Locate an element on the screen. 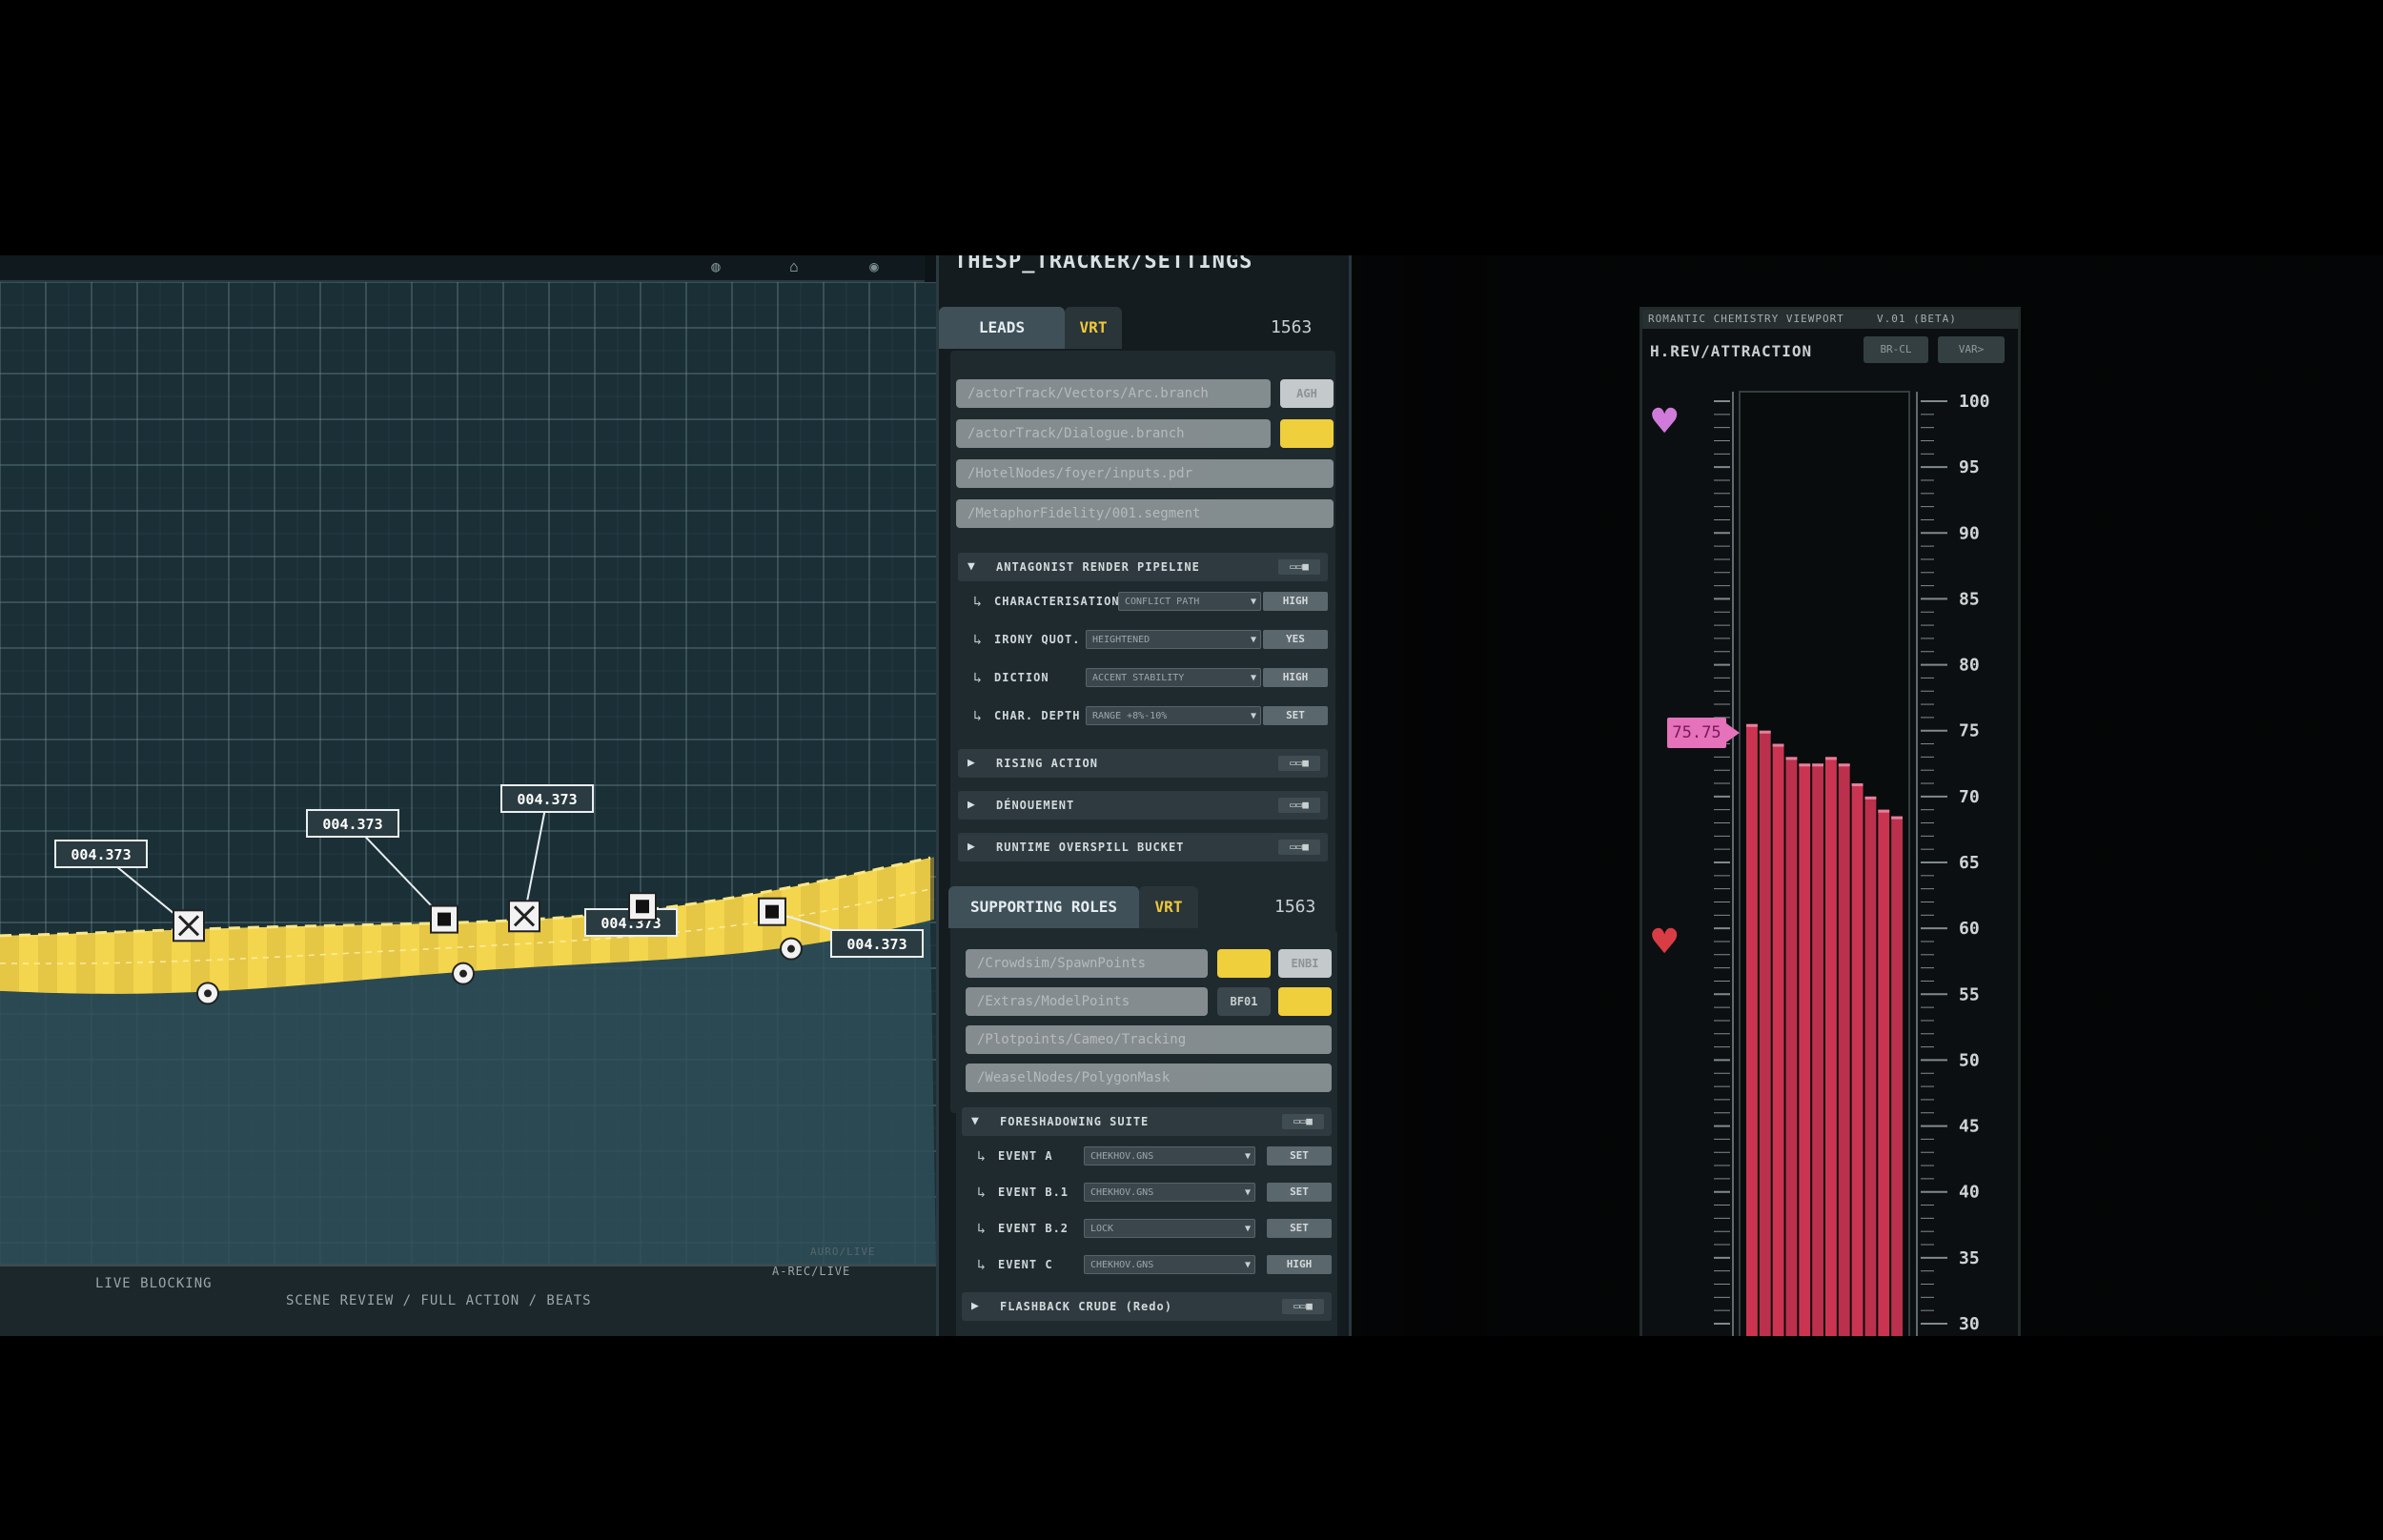 The width and height of the screenshot is (2383, 1540). tab-leads: LEADS is located at coordinates (1002, 328).